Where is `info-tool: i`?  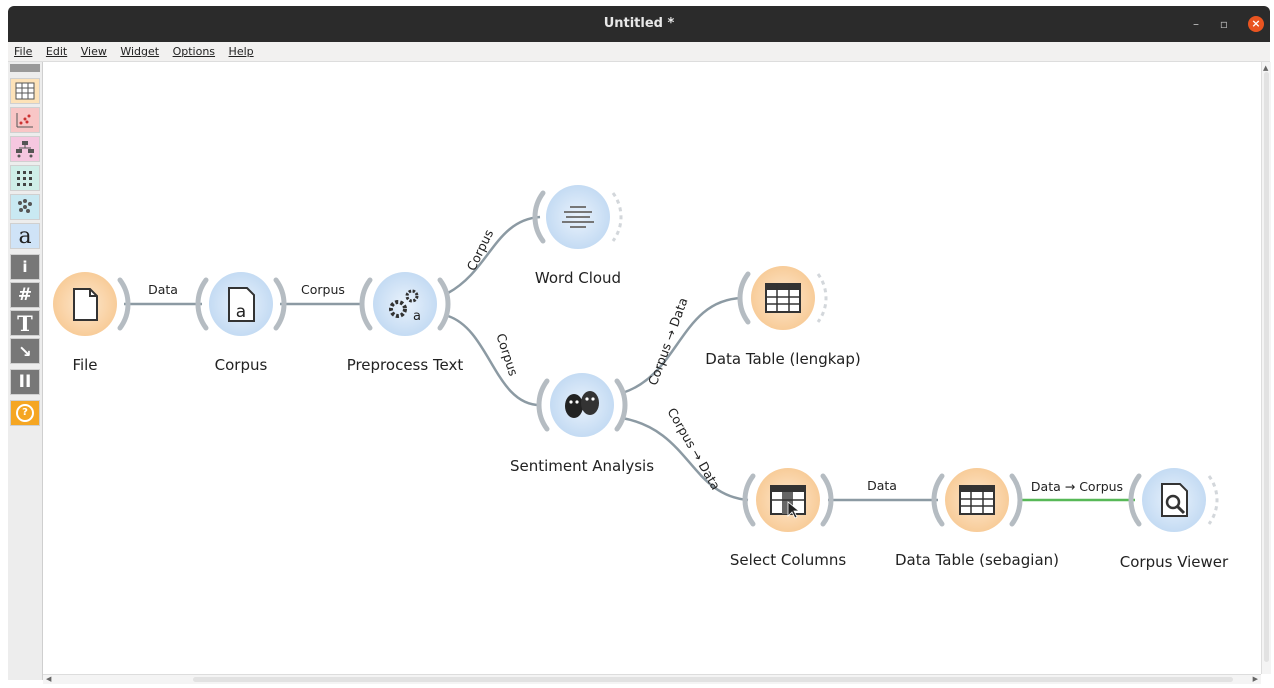
info-tool: i is located at coordinates (25, 267).